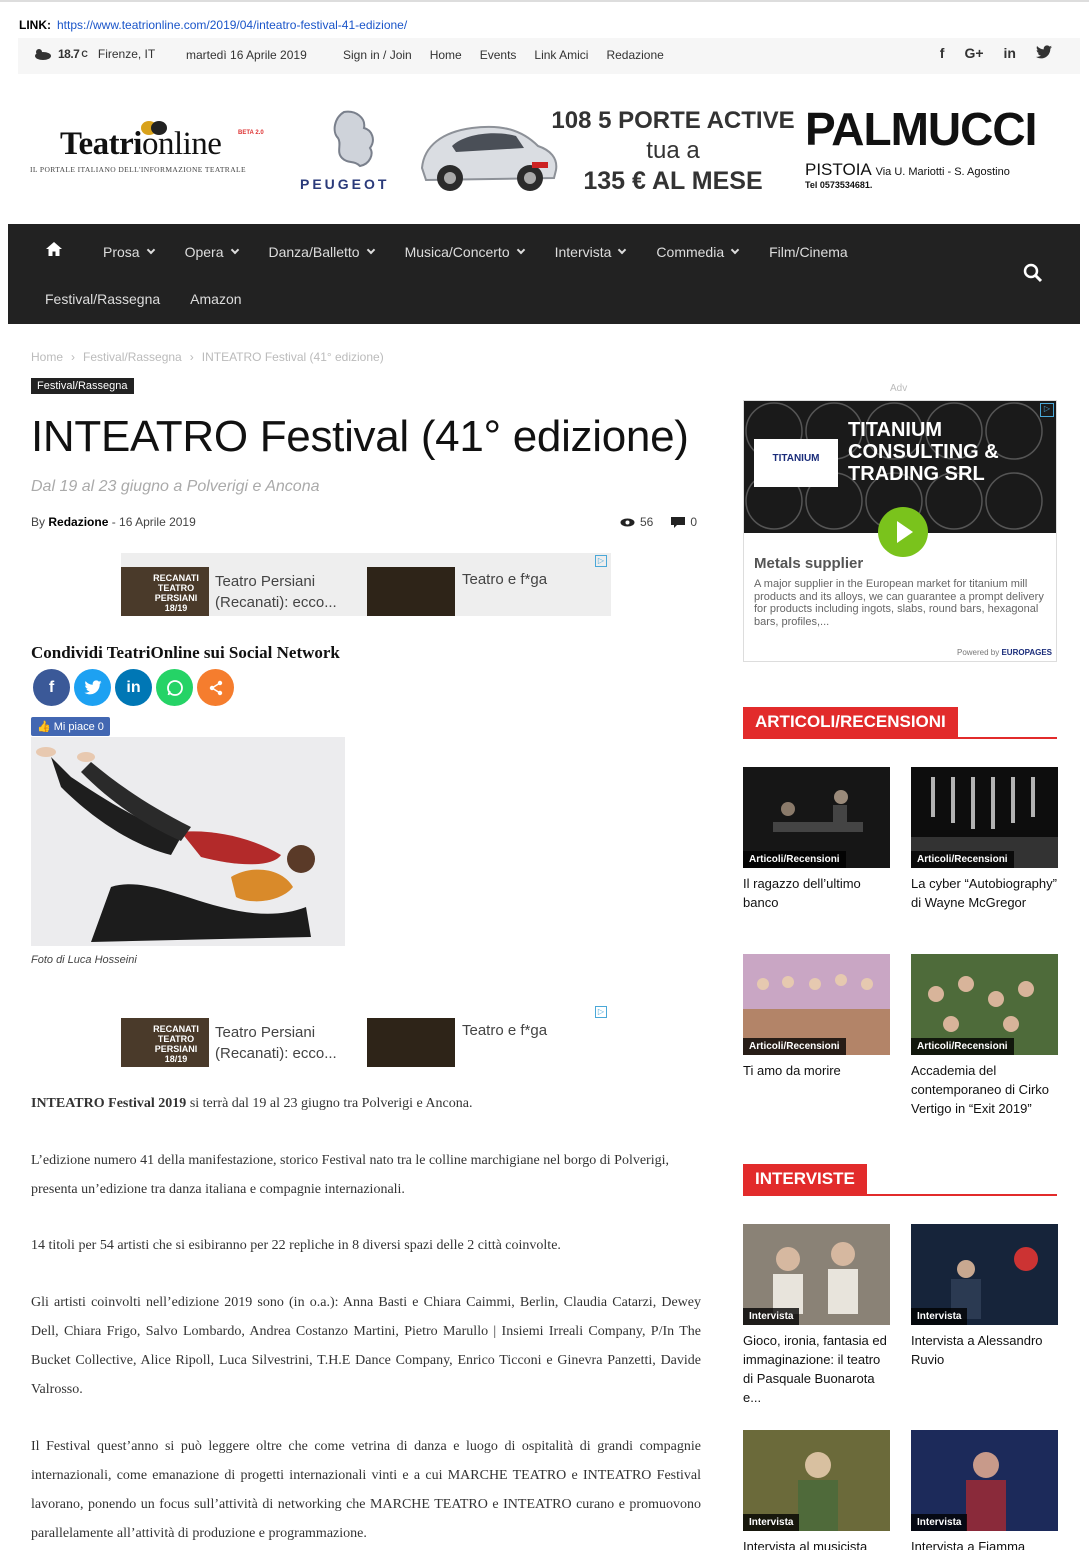  I want to click on nav-opera-label: Opera, so click(204, 251).